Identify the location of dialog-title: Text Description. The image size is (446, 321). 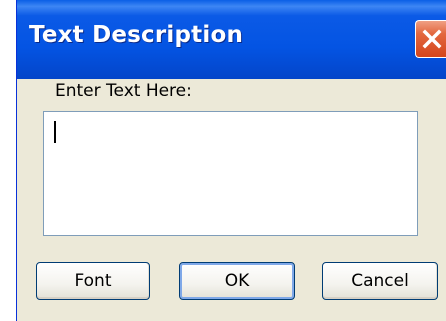
(136, 35).